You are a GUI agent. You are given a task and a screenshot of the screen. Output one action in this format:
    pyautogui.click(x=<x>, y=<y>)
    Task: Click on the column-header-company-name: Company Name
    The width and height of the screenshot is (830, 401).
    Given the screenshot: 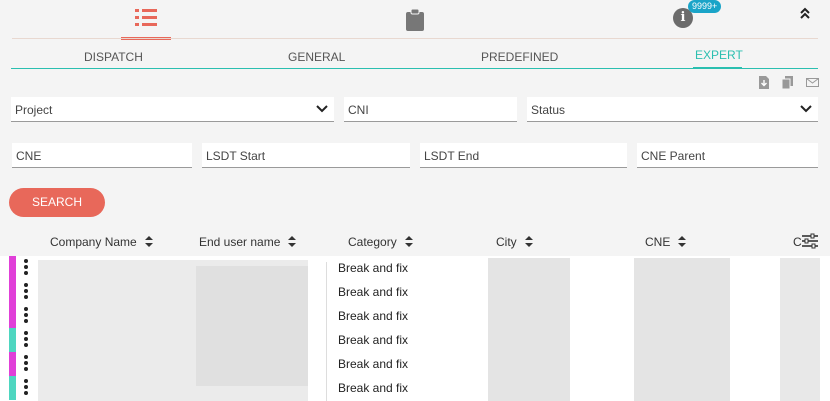 What is the action you would take?
    pyautogui.click(x=101, y=242)
    